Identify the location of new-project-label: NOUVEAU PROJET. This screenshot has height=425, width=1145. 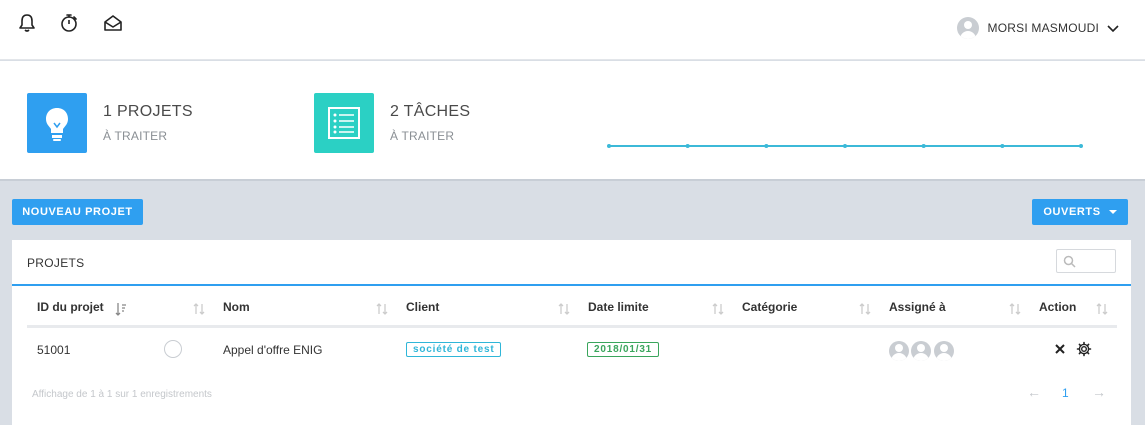
(77, 212).